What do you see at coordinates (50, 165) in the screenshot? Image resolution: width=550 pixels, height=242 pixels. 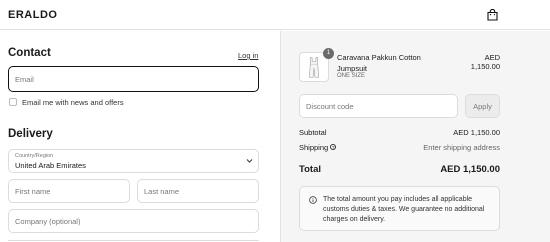 I see `country-value: United Arab Emirates` at bounding box center [50, 165].